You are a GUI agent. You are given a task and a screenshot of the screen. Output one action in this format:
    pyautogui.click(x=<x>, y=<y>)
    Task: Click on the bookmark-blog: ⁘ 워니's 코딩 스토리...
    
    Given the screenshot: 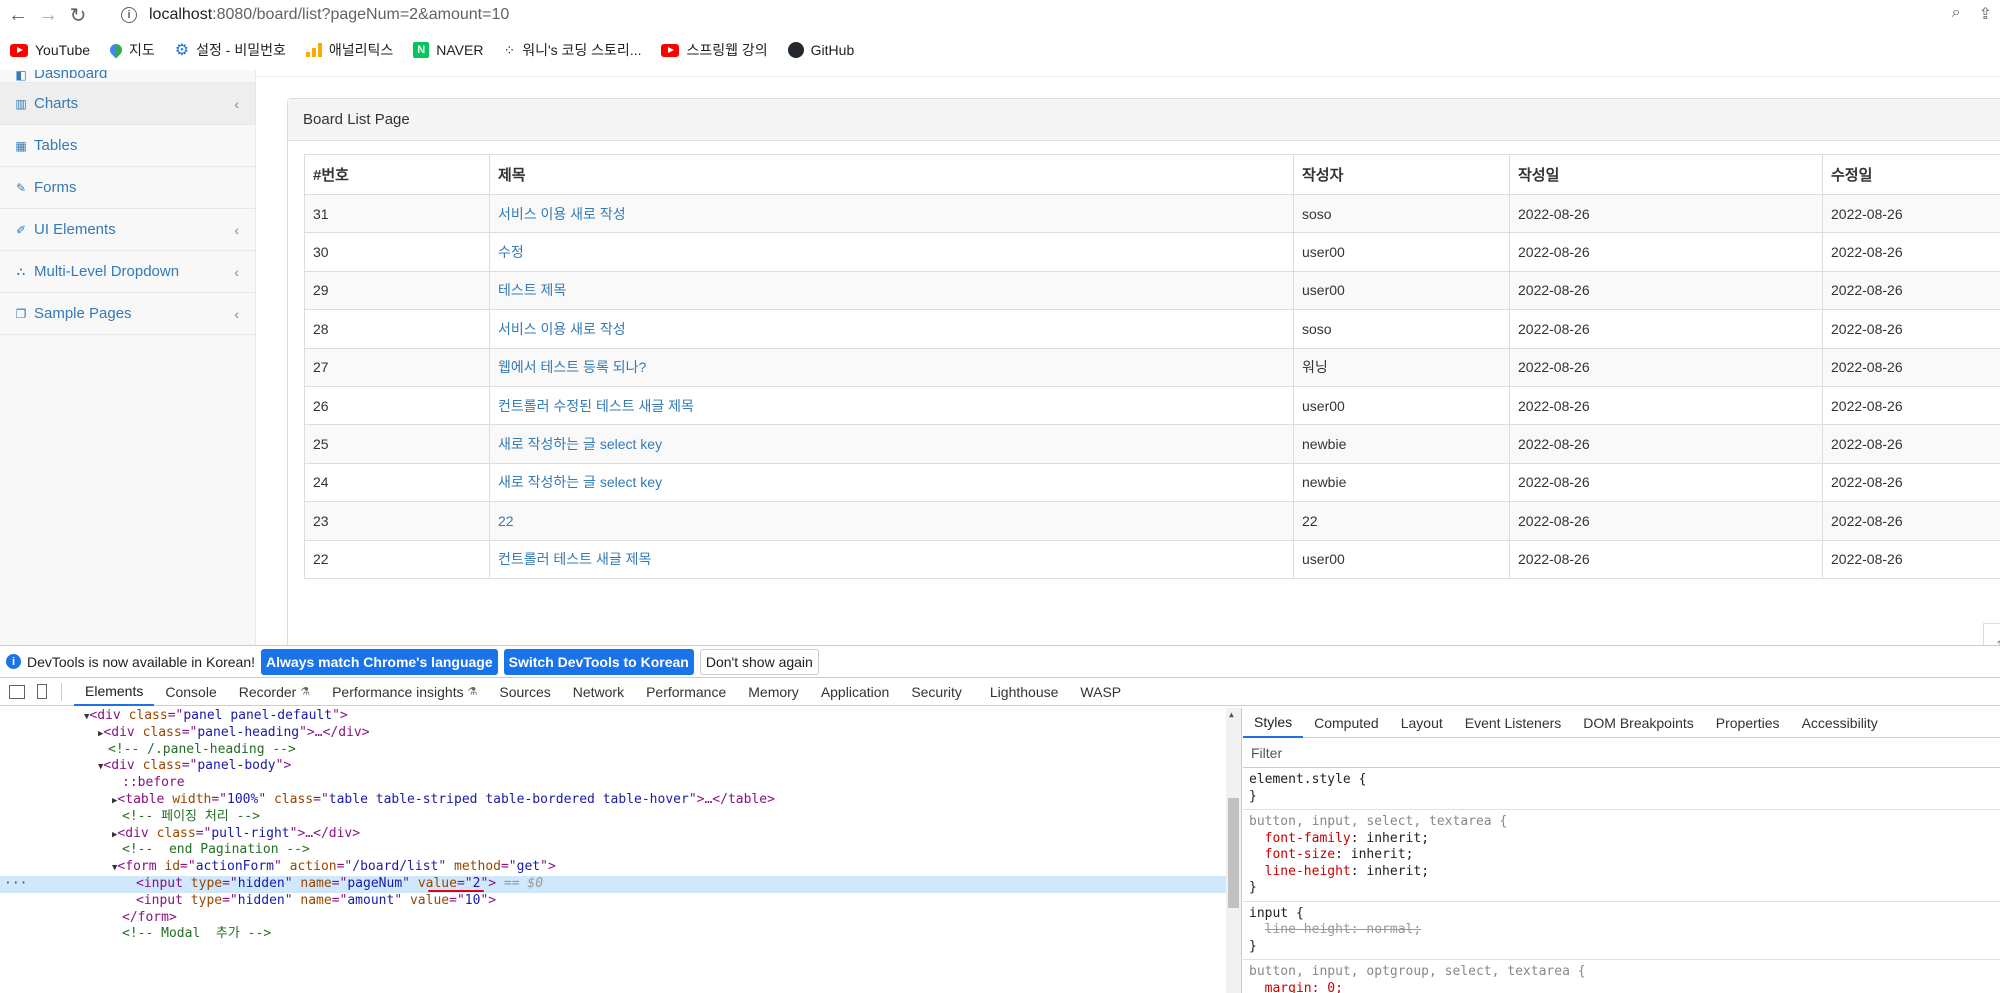 What is the action you would take?
    pyautogui.click(x=572, y=50)
    